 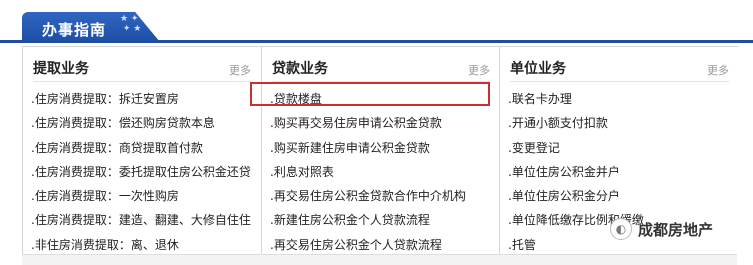 What do you see at coordinates (479, 70) in the screenshot?
I see `more-link-loans: 更多` at bounding box center [479, 70].